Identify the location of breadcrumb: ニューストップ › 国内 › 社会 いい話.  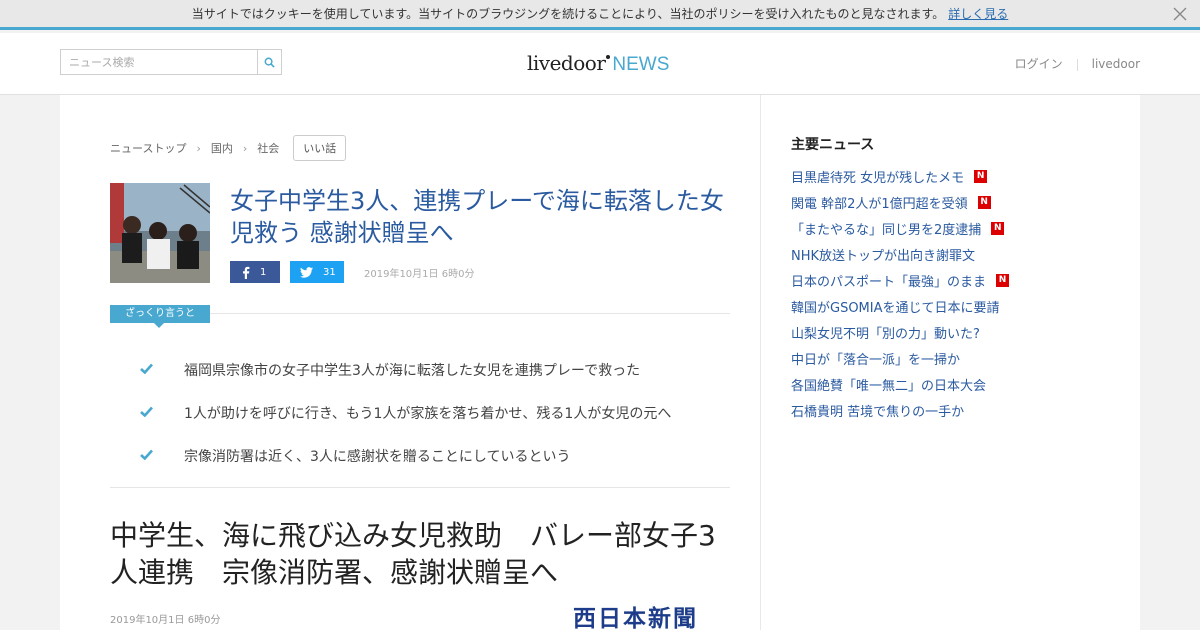
(228, 148).